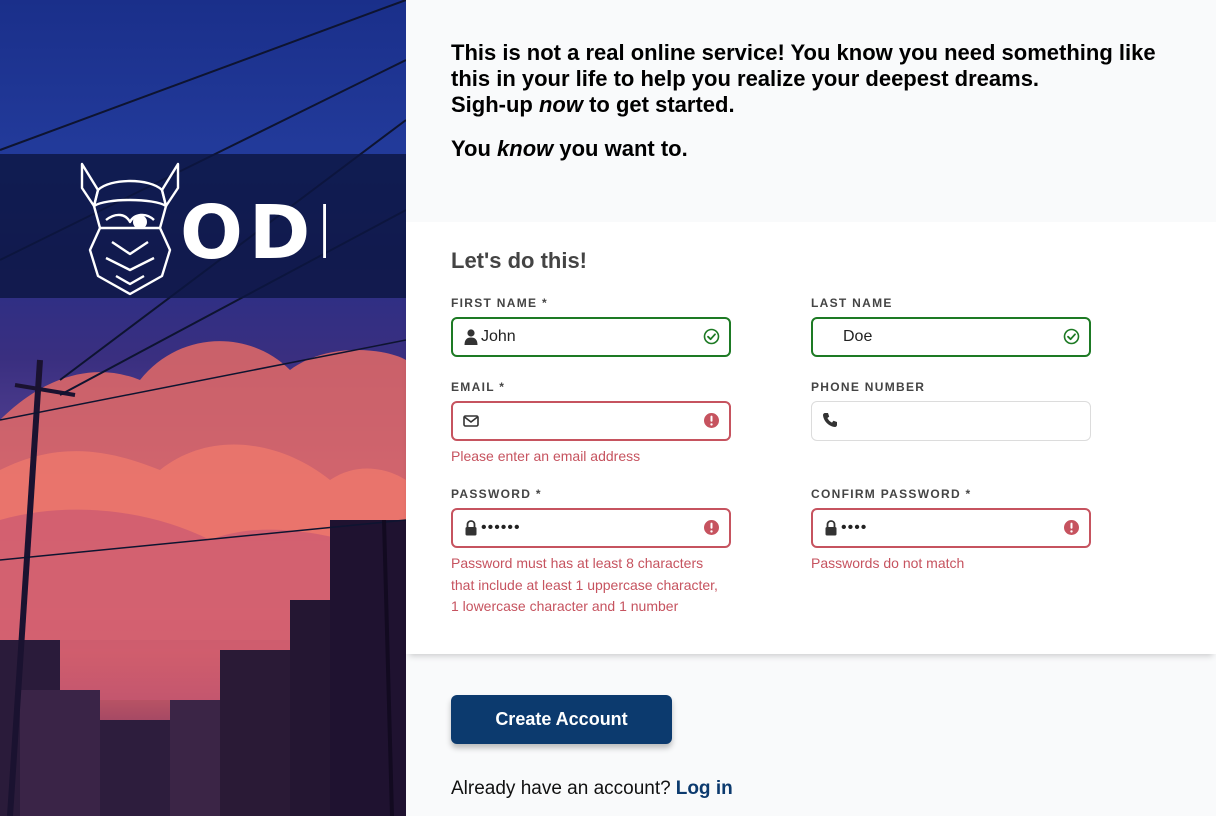 The image size is (1216, 816). I want to click on email-field: EMAIL * Please enter an email address, so click(591, 424).